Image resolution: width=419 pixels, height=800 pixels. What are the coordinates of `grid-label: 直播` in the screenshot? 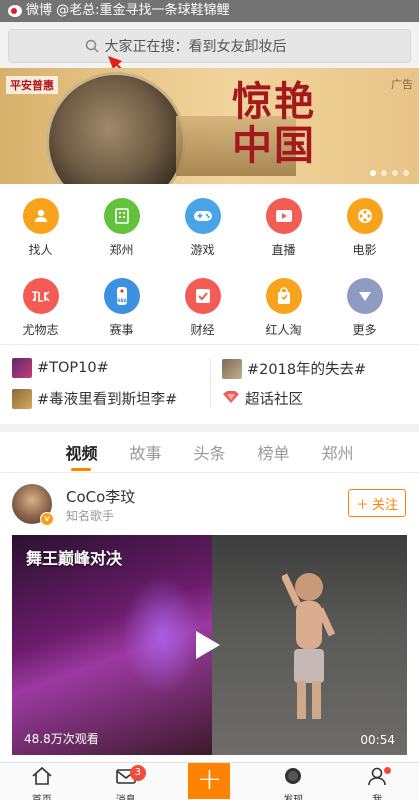 It's located at (283, 250).